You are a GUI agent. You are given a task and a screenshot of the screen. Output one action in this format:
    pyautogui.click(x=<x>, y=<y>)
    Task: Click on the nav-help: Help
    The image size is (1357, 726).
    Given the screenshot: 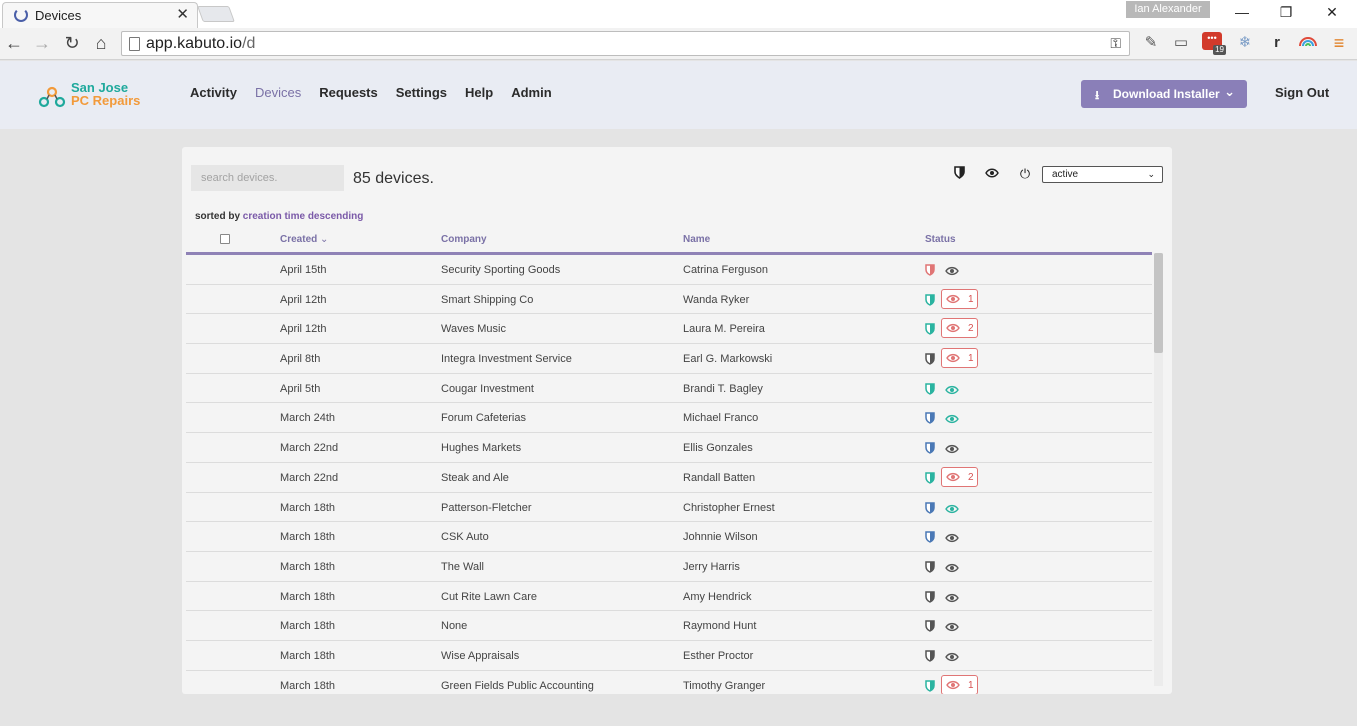 What is the action you would take?
    pyautogui.click(x=479, y=92)
    